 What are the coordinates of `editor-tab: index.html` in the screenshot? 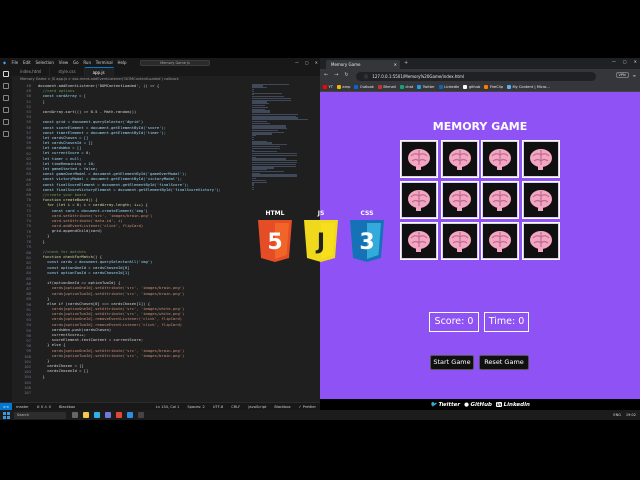 It's located at (31, 71).